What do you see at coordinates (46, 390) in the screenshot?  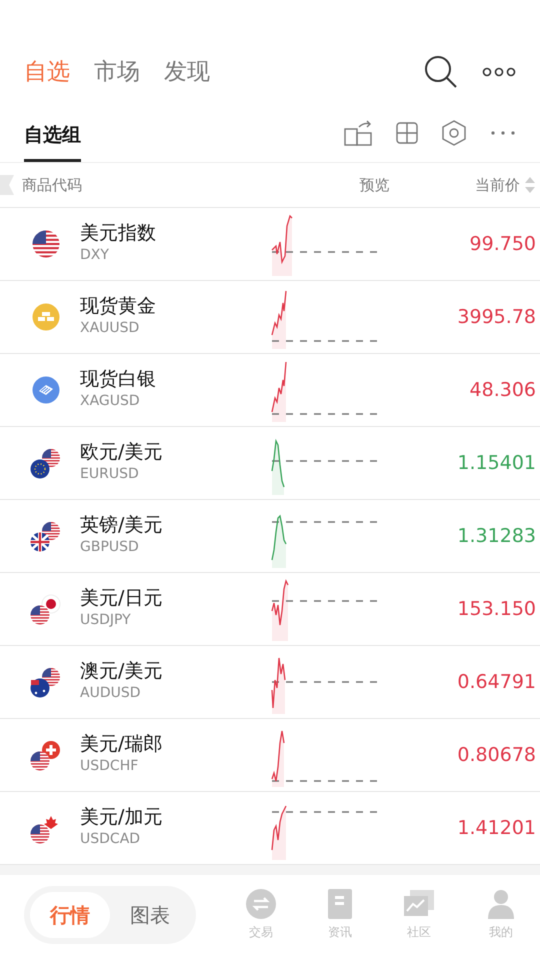 I see `bullion-icon` at bounding box center [46, 390].